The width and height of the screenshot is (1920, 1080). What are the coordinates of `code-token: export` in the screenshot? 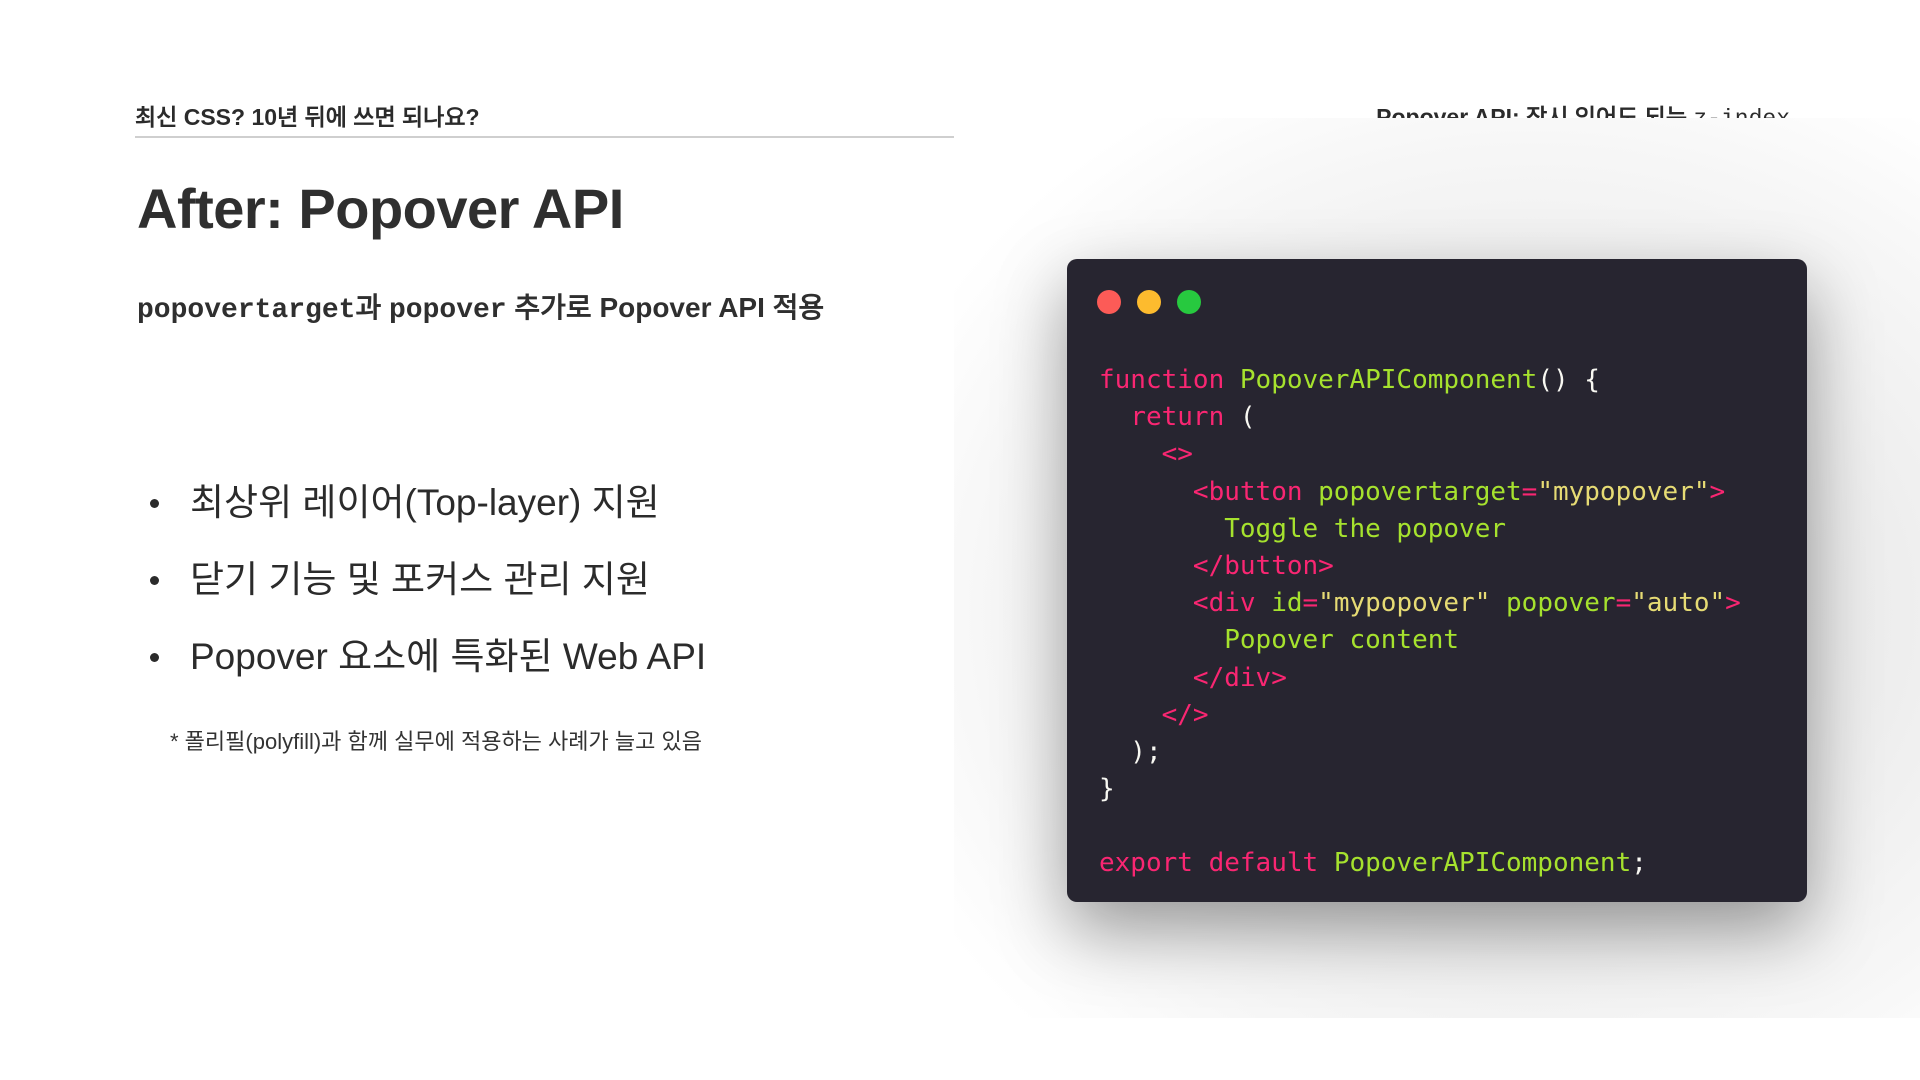 It's located at (1146, 863).